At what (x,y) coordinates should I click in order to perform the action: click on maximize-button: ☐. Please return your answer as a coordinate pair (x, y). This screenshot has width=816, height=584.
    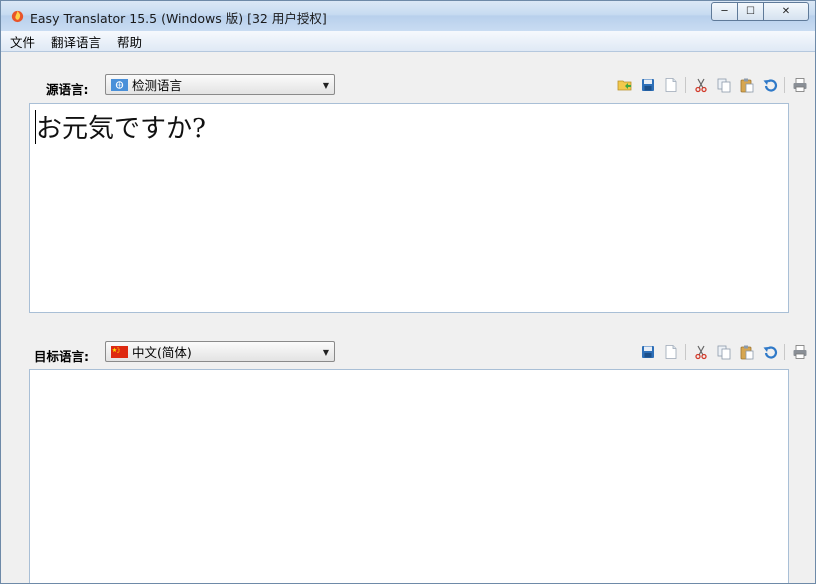
    Looking at the image, I should click on (751, 11).